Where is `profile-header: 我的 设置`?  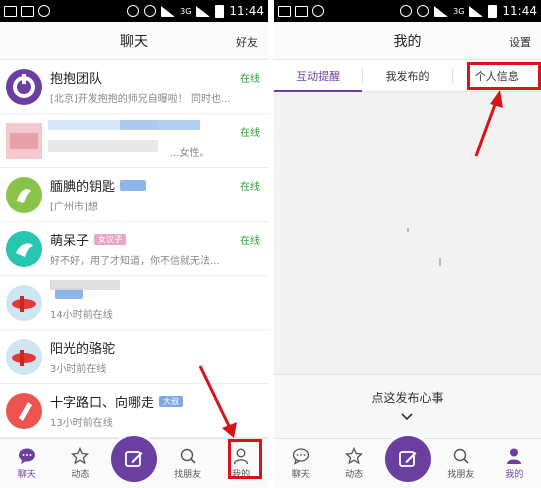
profile-header: 我的 设置 is located at coordinates (407, 41).